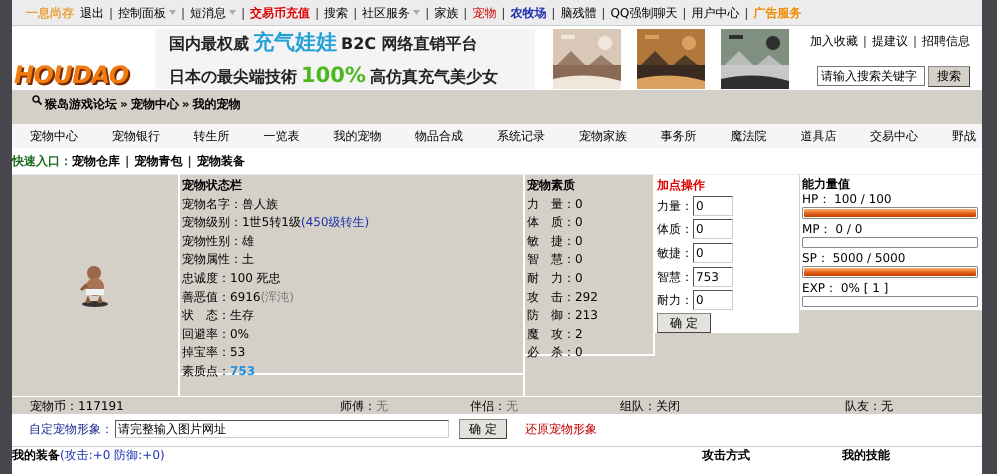  I want to click on quick-entry-label: 快速入口：, so click(42, 161).